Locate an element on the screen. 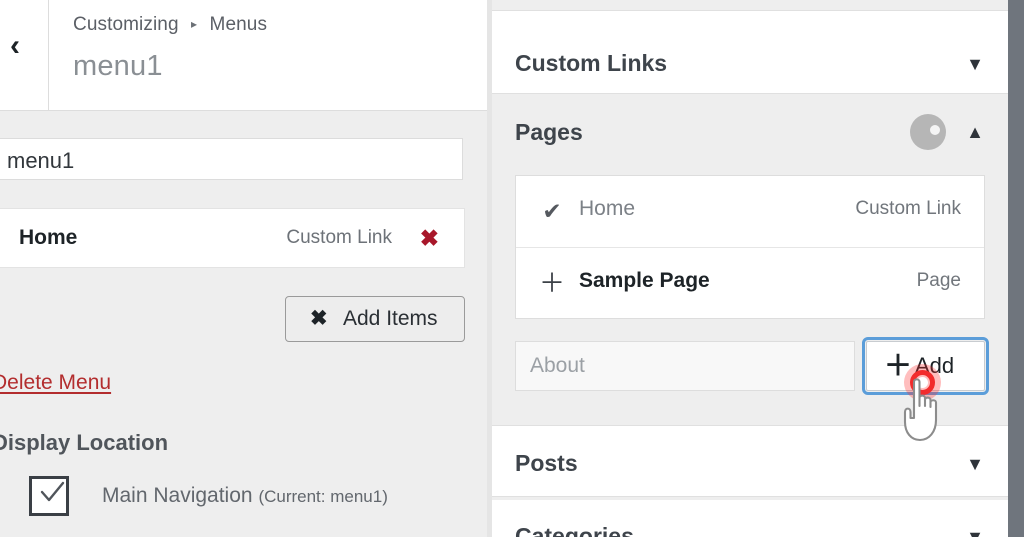  pages-results-list: ✔ Home Custom Link ＋ Sample Page Page is located at coordinates (750, 247).